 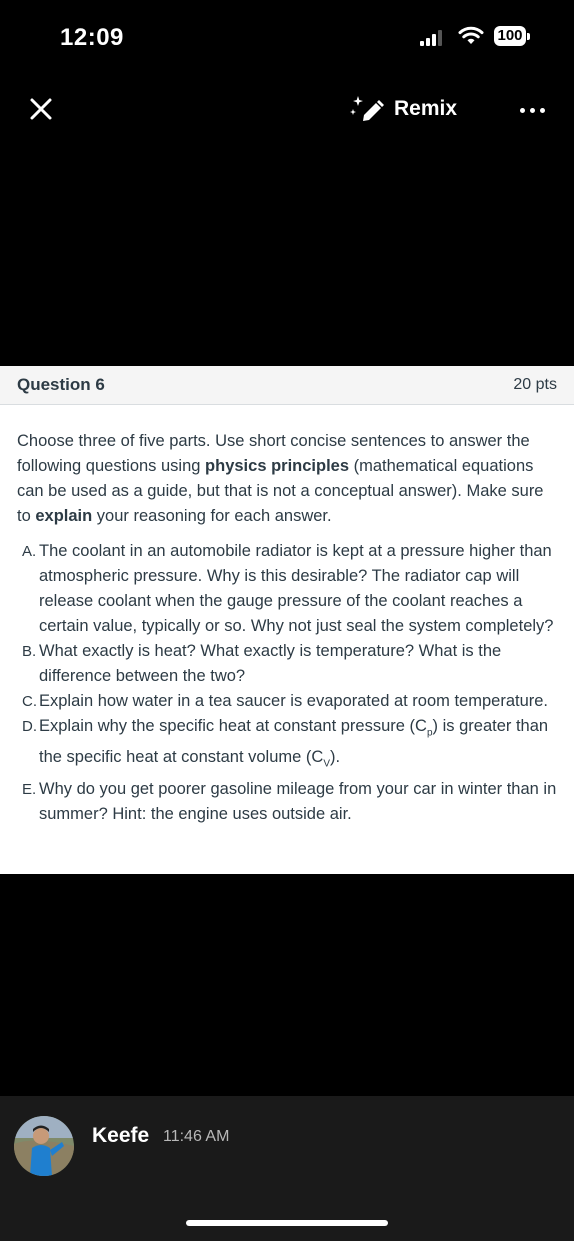 What do you see at coordinates (196, 1136) in the screenshot?
I see `post-timestamp: 11:46 AM` at bounding box center [196, 1136].